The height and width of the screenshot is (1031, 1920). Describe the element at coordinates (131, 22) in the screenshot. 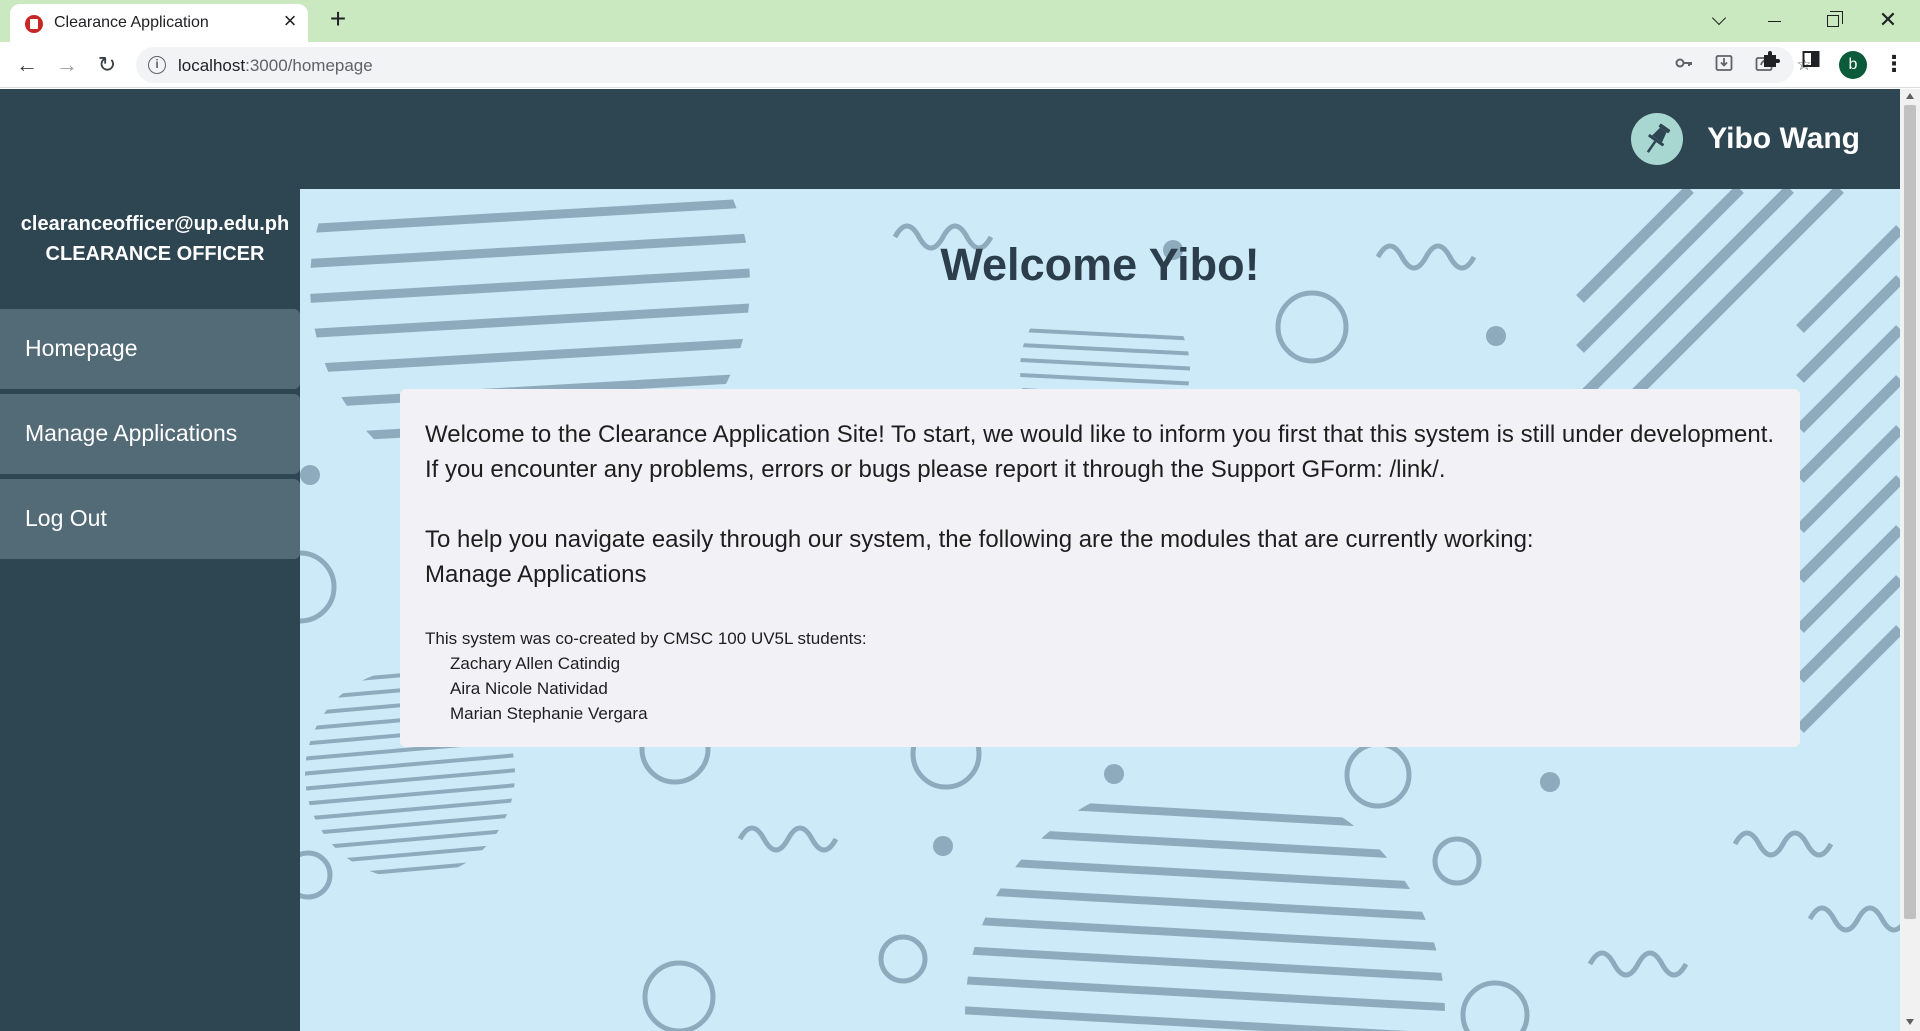

I see `tab-title: Clearance Application` at that location.